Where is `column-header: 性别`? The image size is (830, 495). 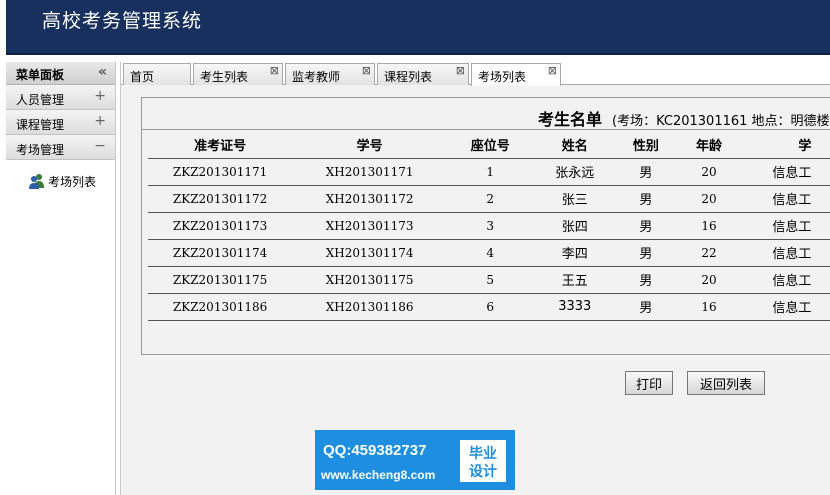 column-header: 性别 is located at coordinates (646, 145).